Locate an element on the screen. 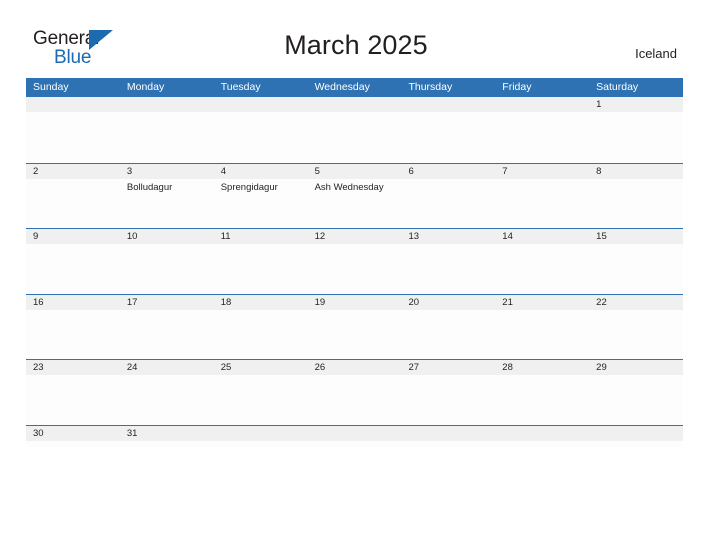 The image size is (712, 550). calendar-week-row: 30 31 is located at coordinates (355, 435).